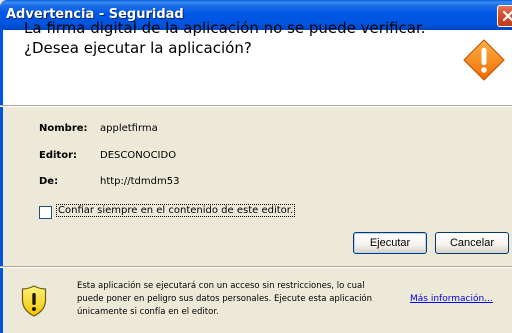 This screenshot has height=333, width=512. Describe the element at coordinates (148, 312) in the screenshot. I see `security-notice-line3: únicamente si confía en el editor.` at that location.